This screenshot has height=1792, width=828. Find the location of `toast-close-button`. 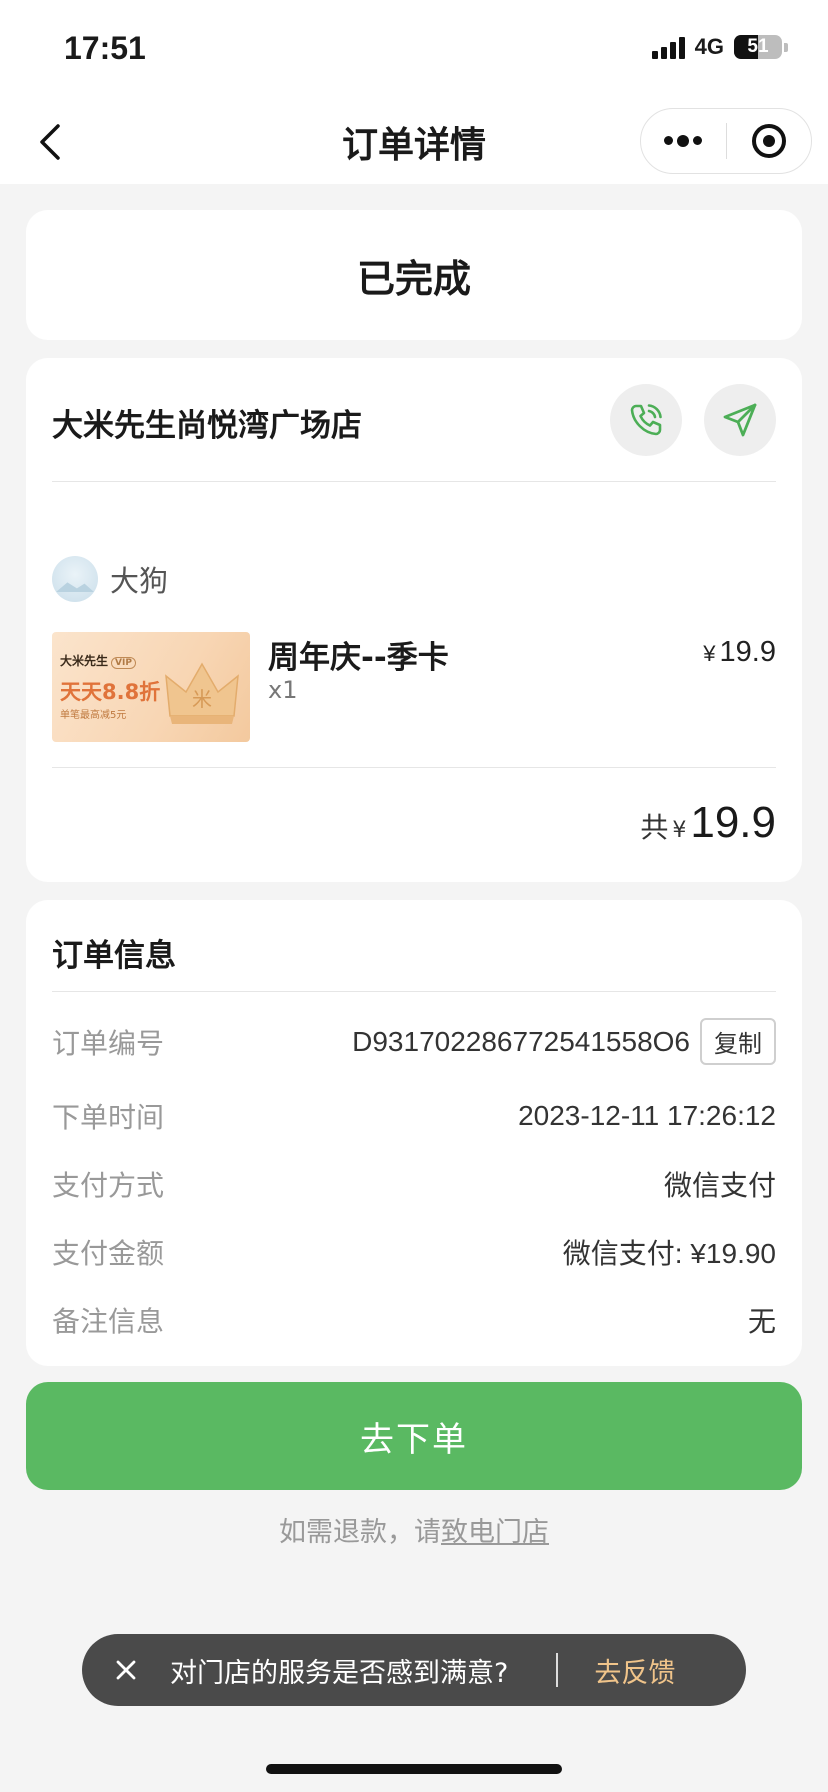

toast-close-button is located at coordinates (126, 1670).